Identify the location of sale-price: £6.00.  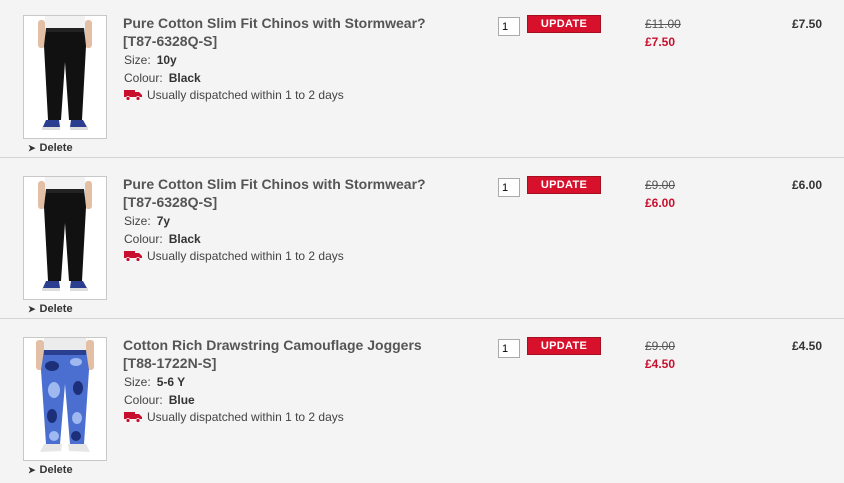
(660, 203).